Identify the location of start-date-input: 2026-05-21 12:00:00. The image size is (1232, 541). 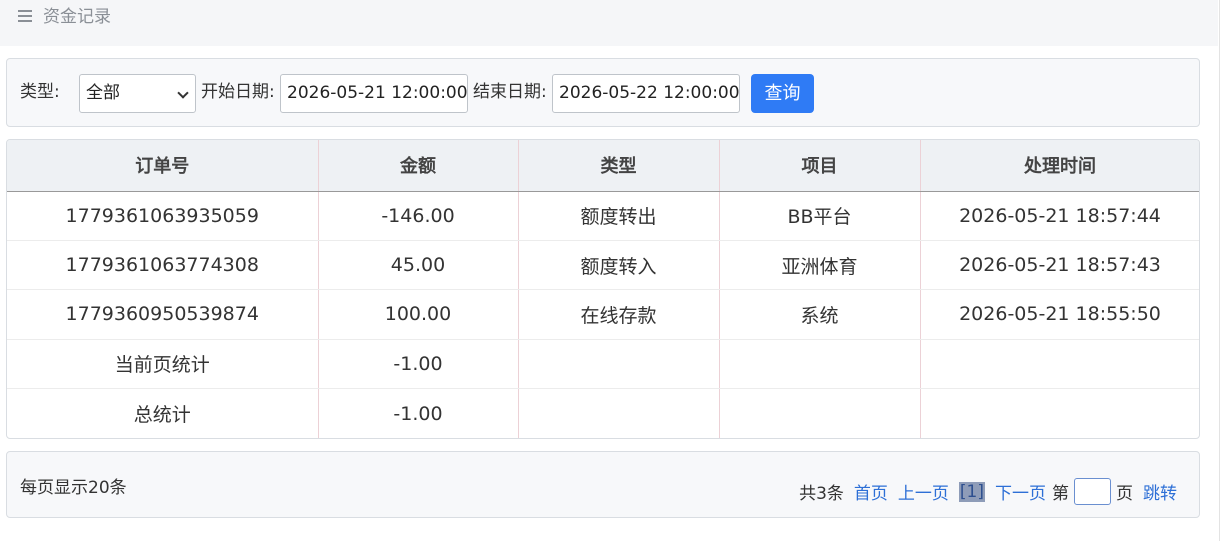
(374, 93).